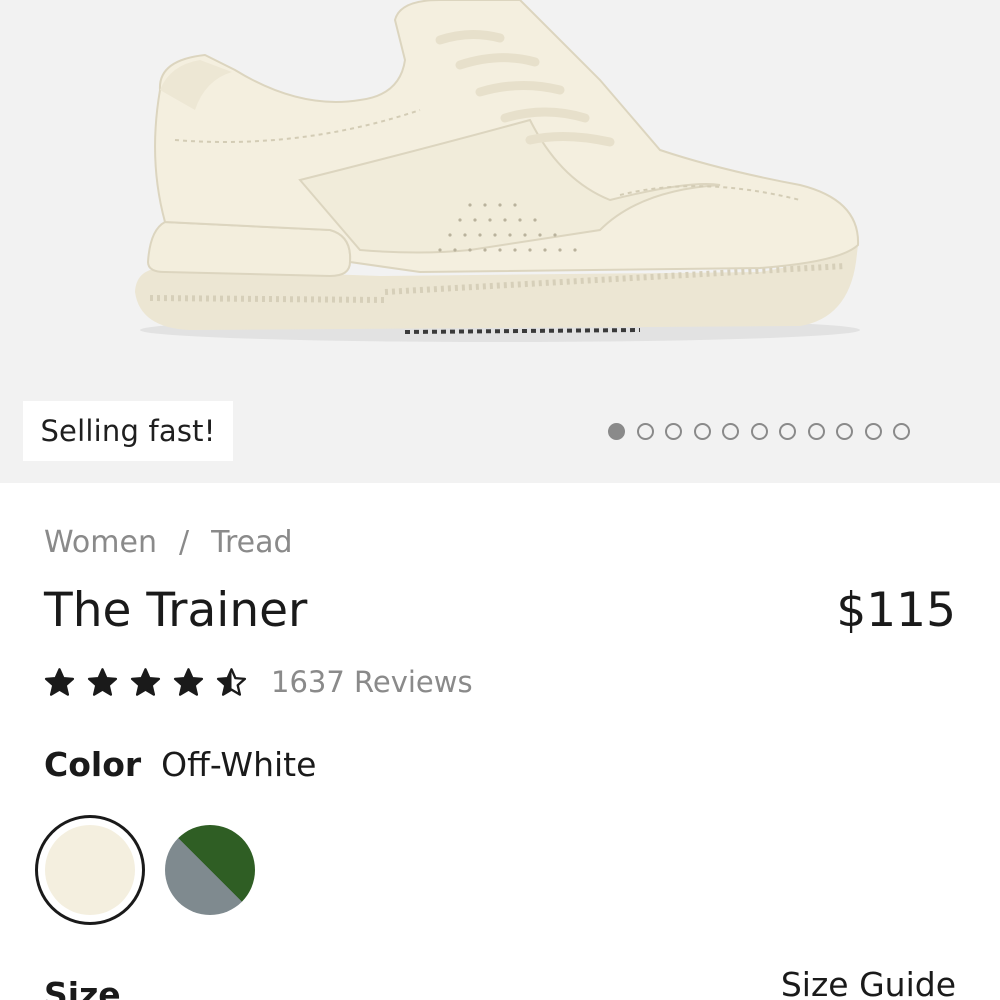 Image resolution: width=1000 pixels, height=1000 pixels. Describe the element at coordinates (372, 682) in the screenshot. I see `reviews-link: 1637 Reviews` at that location.